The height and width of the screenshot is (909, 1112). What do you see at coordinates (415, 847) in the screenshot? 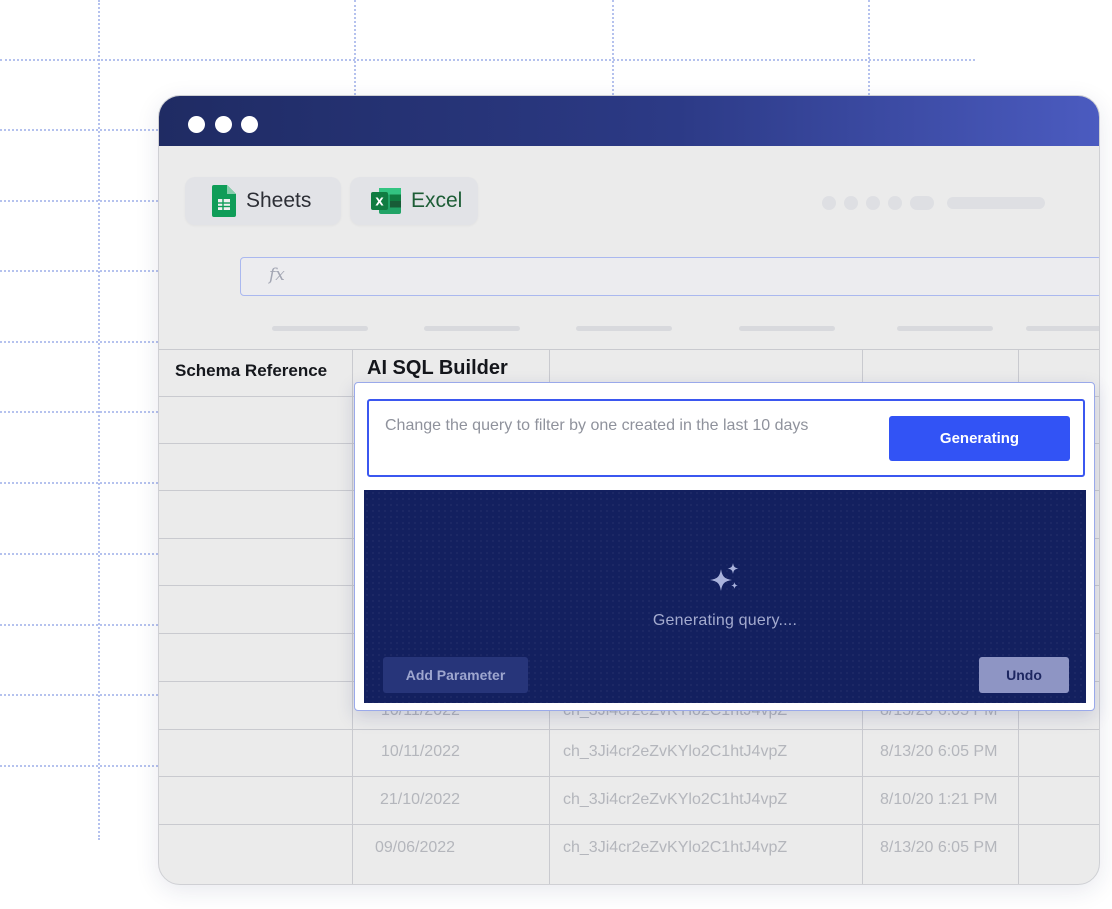
I see `table-cell-date: 09/06/2022` at bounding box center [415, 847].